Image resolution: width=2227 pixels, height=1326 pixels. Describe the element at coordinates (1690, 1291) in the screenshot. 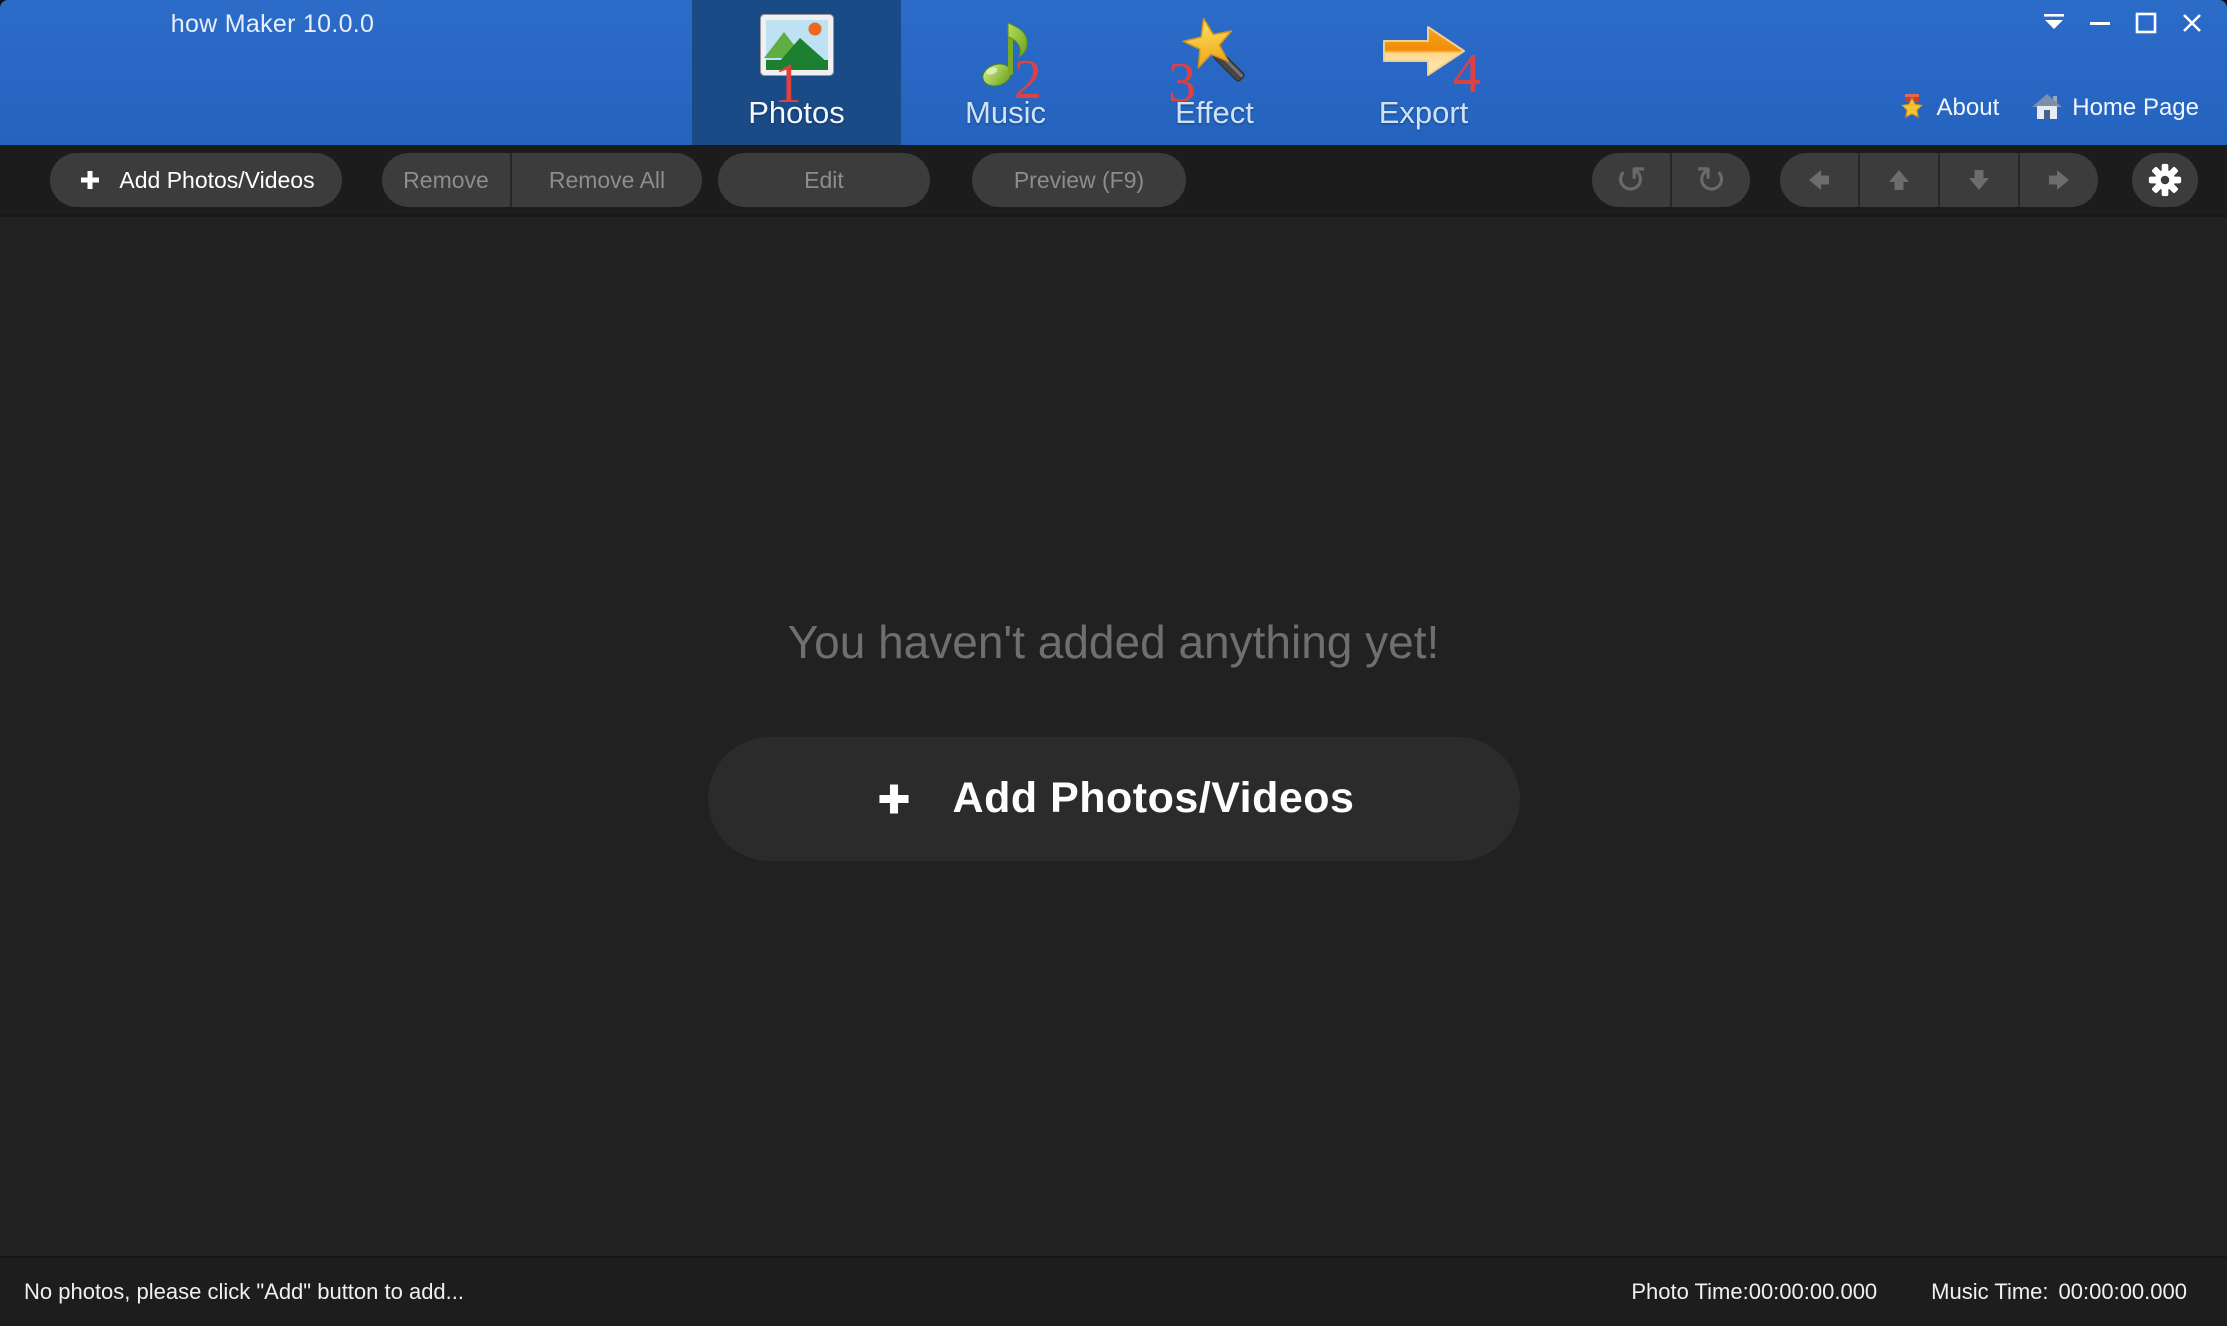

I see `photo-time-label: Photo Time:` at that location.